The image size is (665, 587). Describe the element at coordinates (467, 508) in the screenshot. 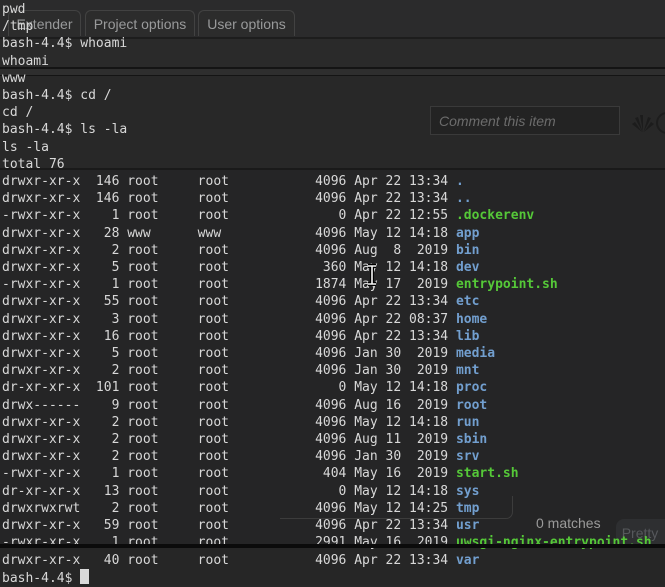

I see `file-name: tmp` at that location.